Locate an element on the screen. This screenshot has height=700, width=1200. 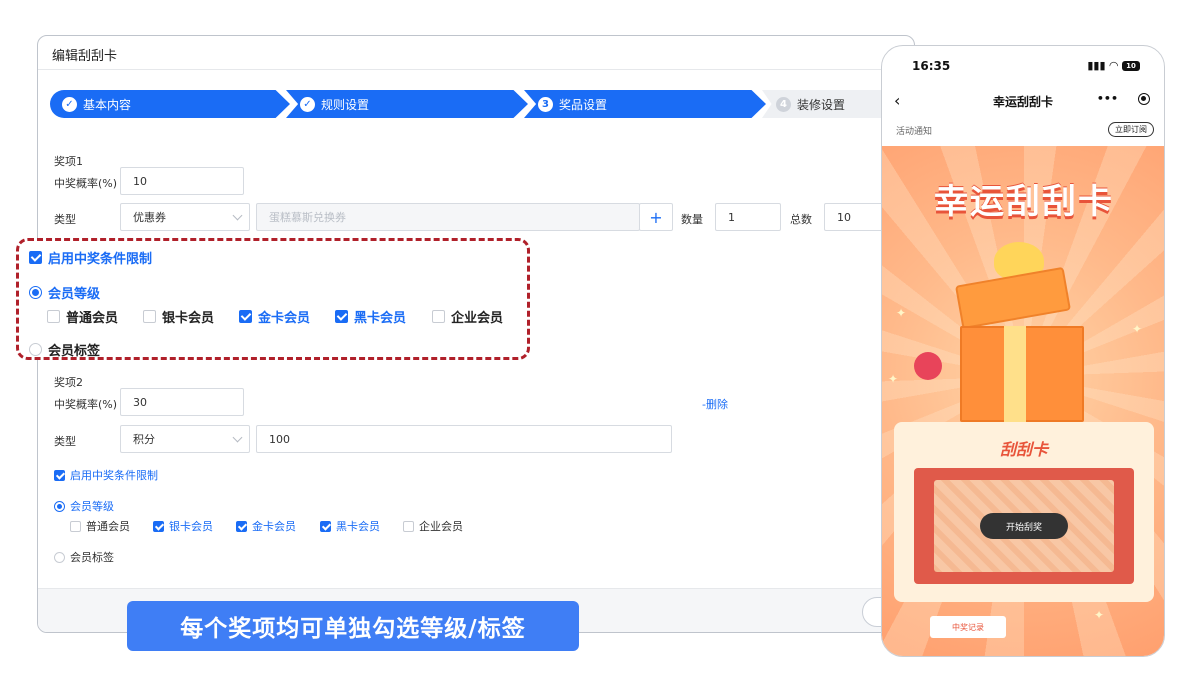
title-divider is located at coordinates (476, 69).